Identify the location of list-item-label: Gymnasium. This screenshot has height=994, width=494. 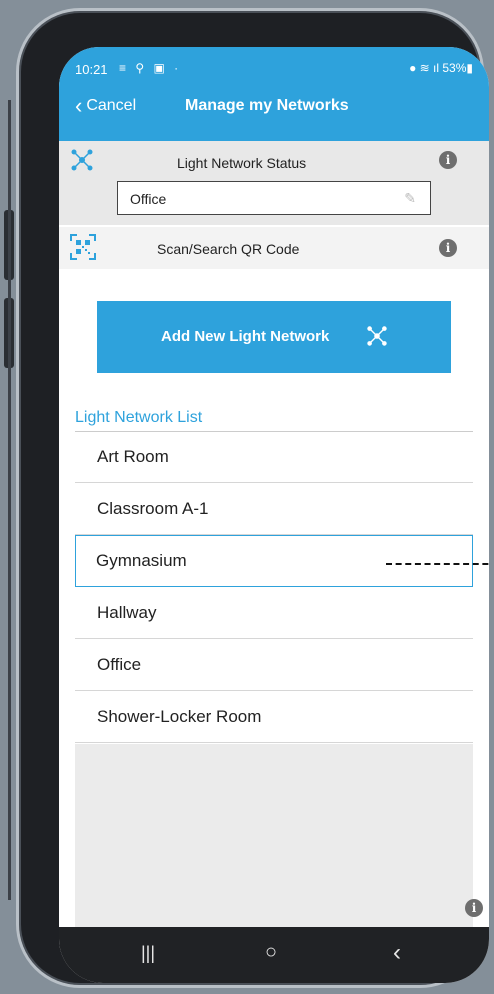
(141, 560).